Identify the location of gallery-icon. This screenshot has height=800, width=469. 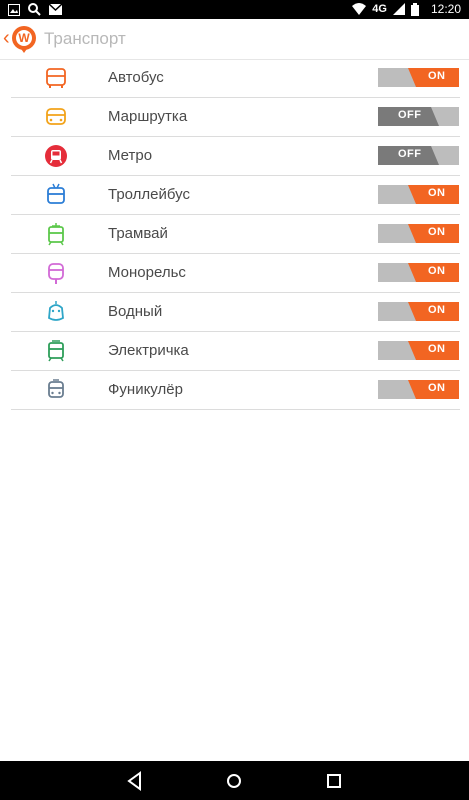
(14, 9).